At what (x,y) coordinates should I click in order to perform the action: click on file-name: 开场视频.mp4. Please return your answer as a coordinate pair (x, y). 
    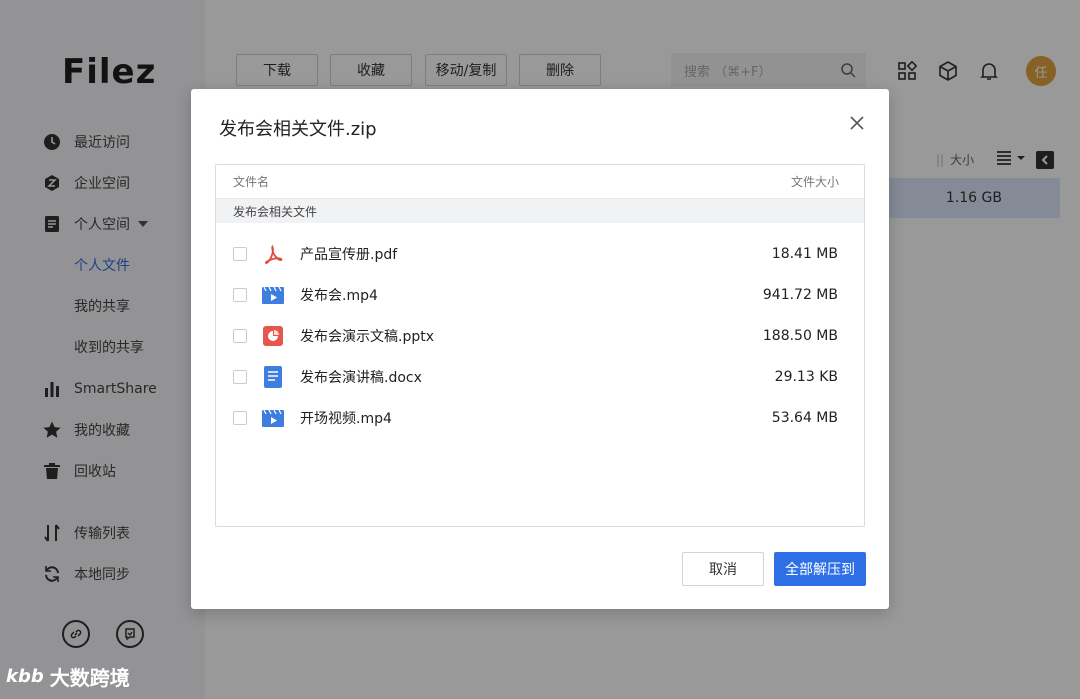
    Looking at the image, I should click on (346, 418).